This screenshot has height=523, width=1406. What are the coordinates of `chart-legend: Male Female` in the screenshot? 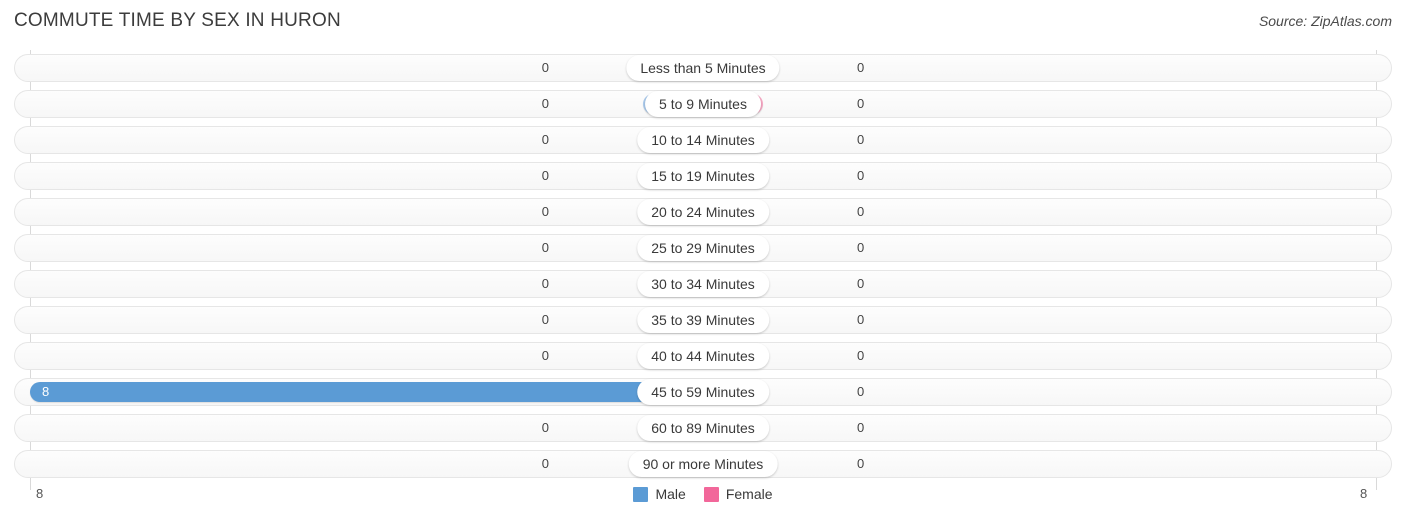 It's located at (703, 494).